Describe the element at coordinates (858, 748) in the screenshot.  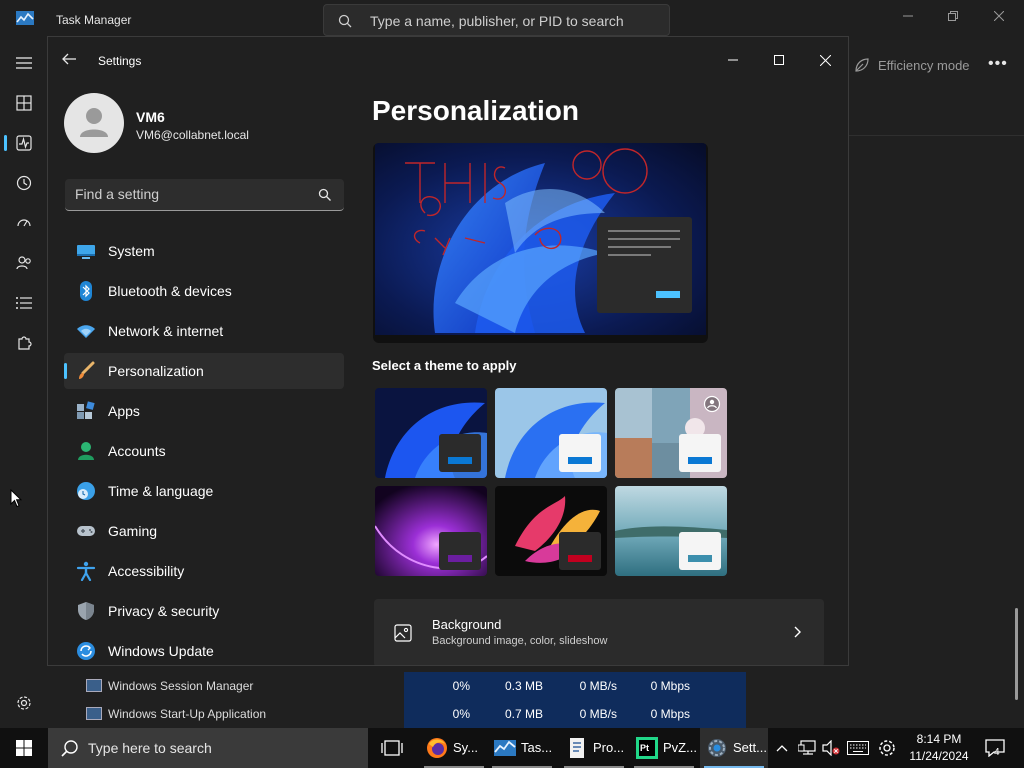
I see `touch-keyboard-button` at that location.